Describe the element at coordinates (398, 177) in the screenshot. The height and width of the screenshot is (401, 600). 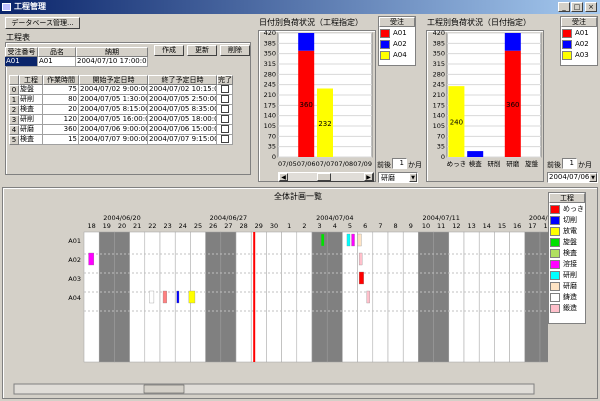
I see `process-select: 研磨 ▼` at that location.